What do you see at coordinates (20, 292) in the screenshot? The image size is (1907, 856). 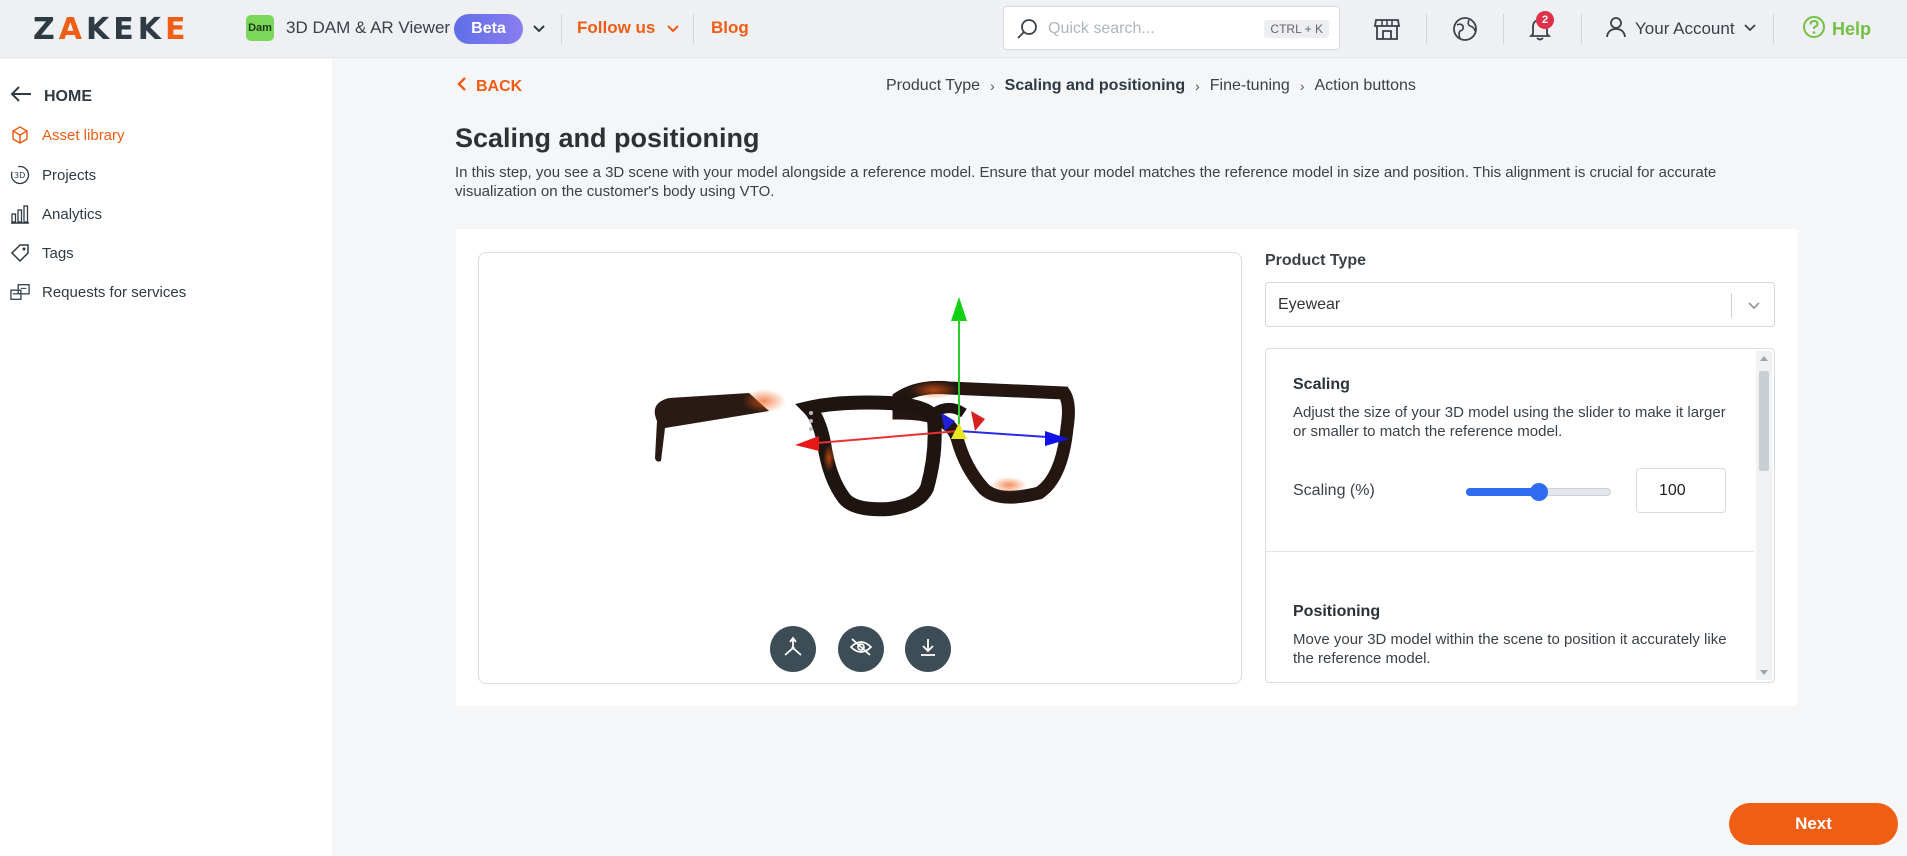 I see `services-icon` at bounding box center [20, 292].